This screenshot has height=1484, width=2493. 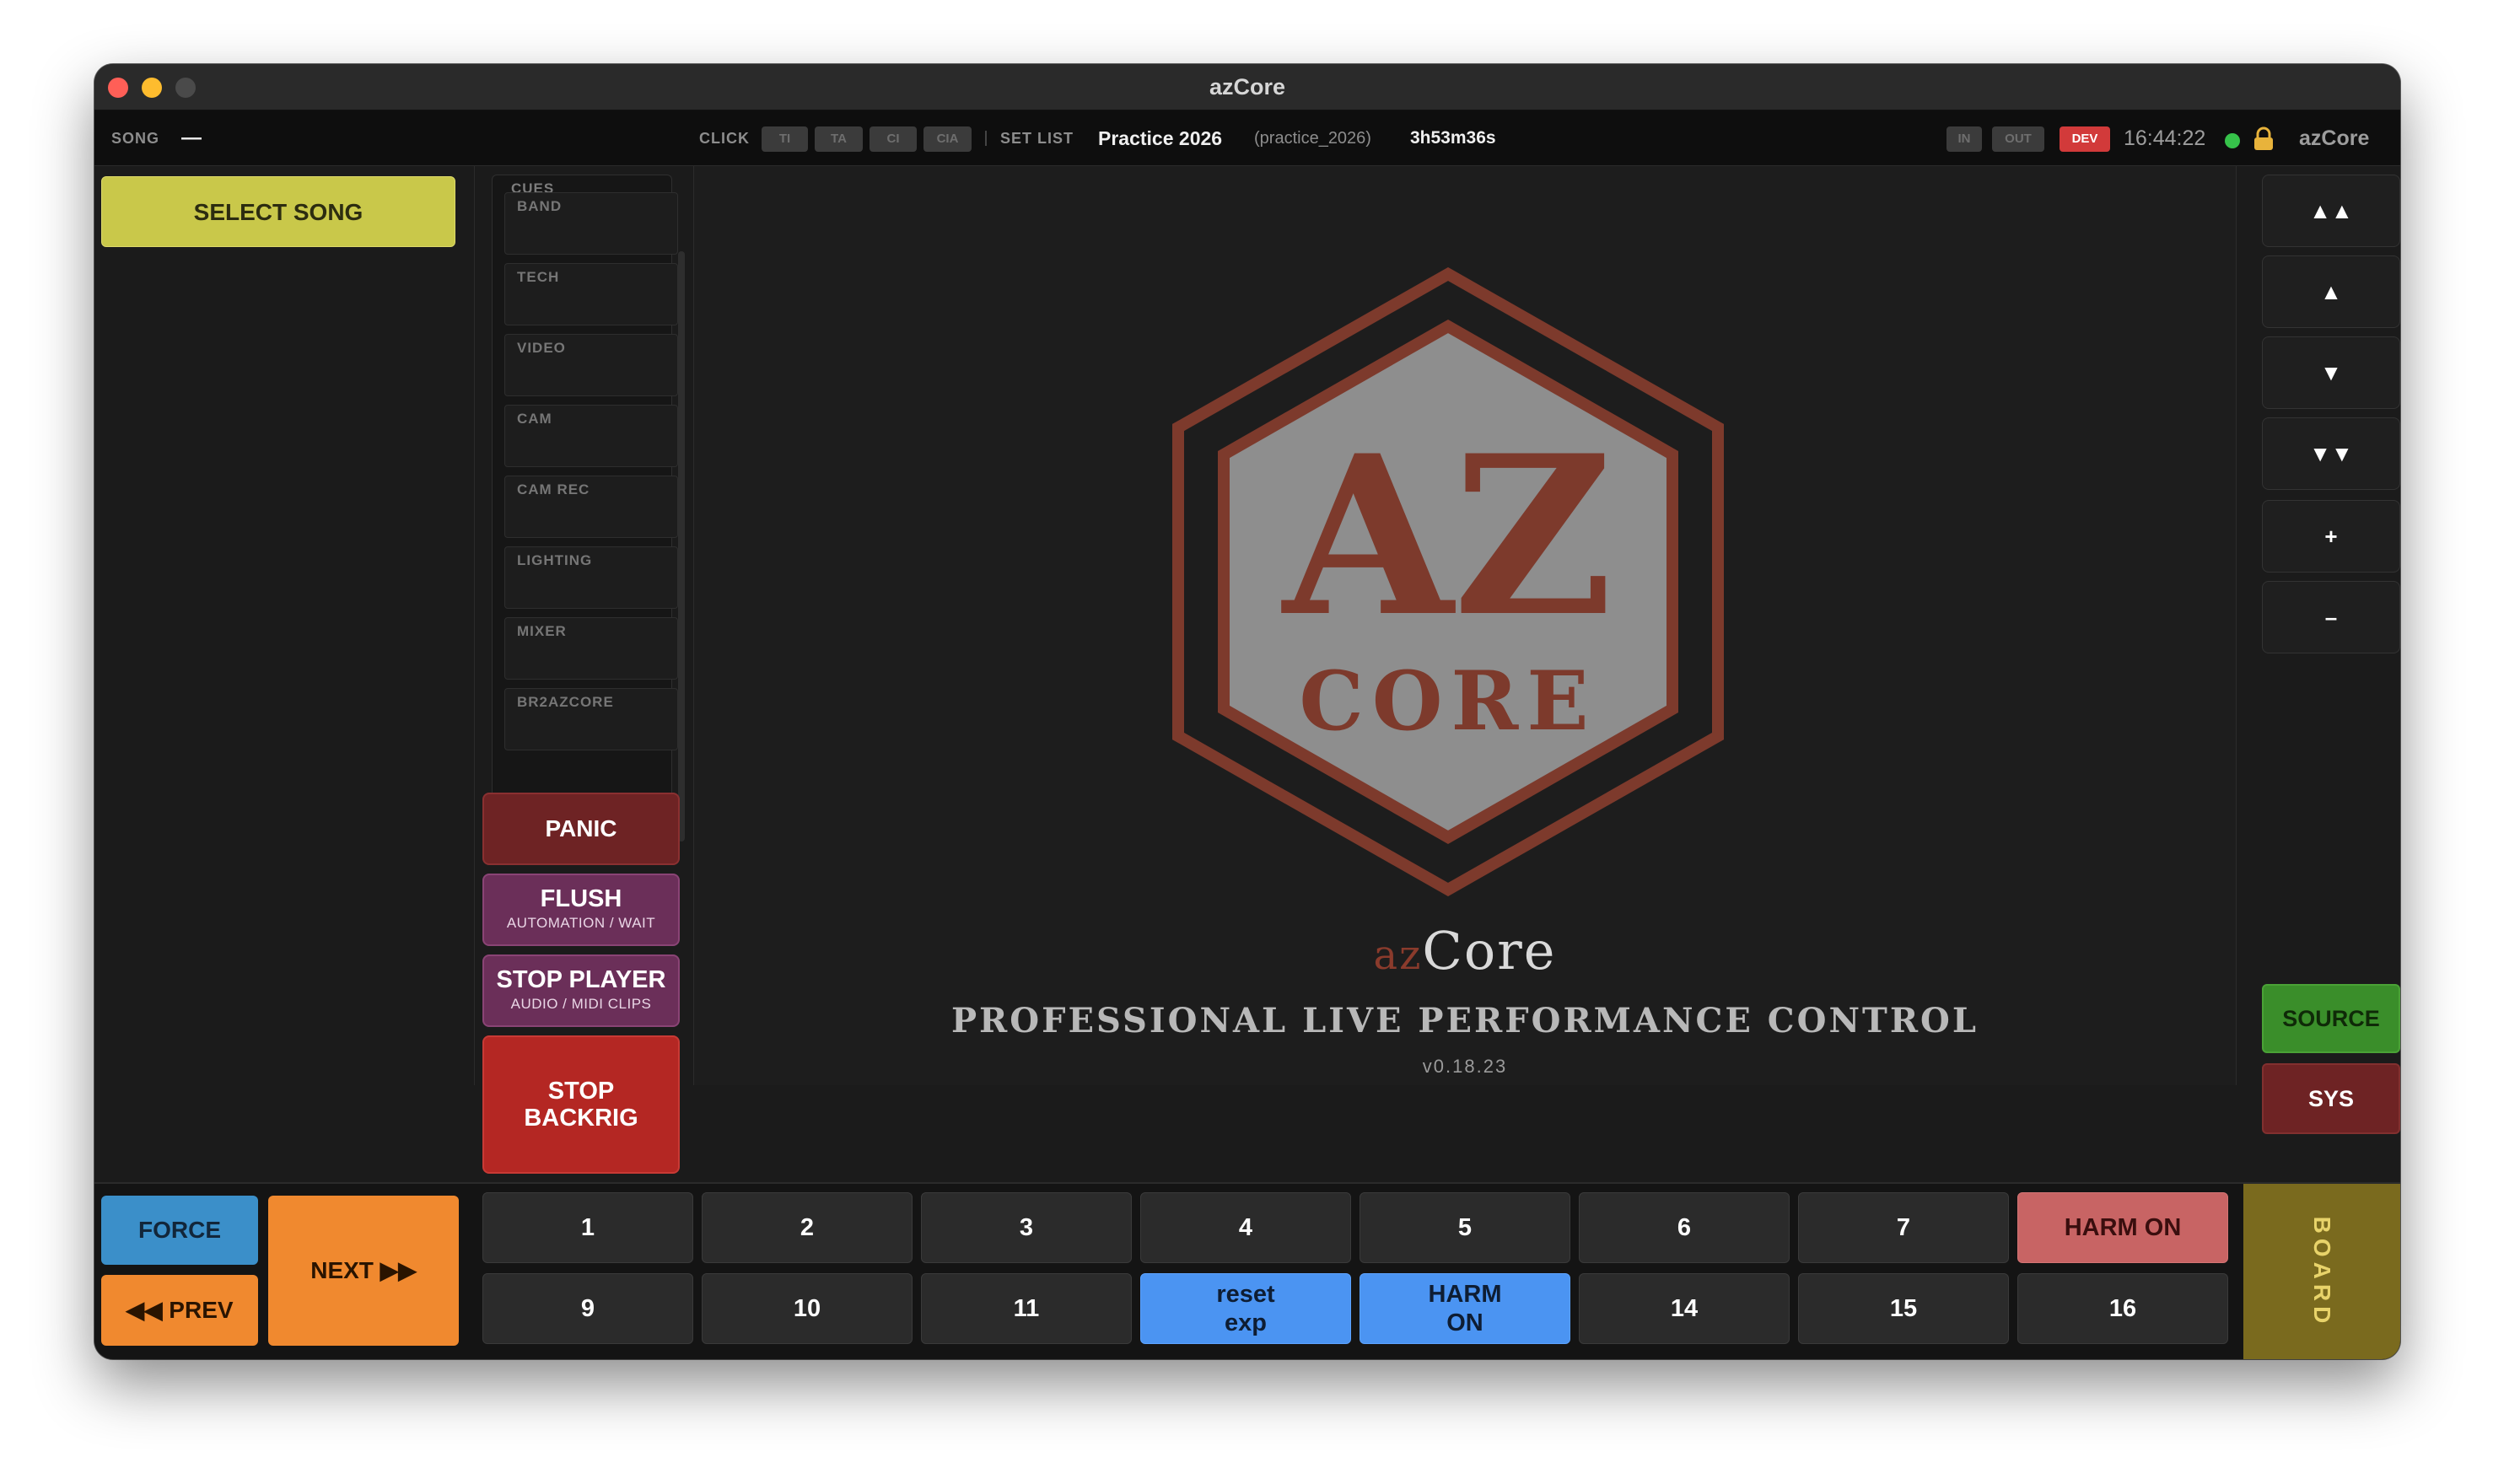 What do you see at coordinates (587, 1227) in the screenshot?
I see `pad-1: 1` at bounding box center [587, 1227].